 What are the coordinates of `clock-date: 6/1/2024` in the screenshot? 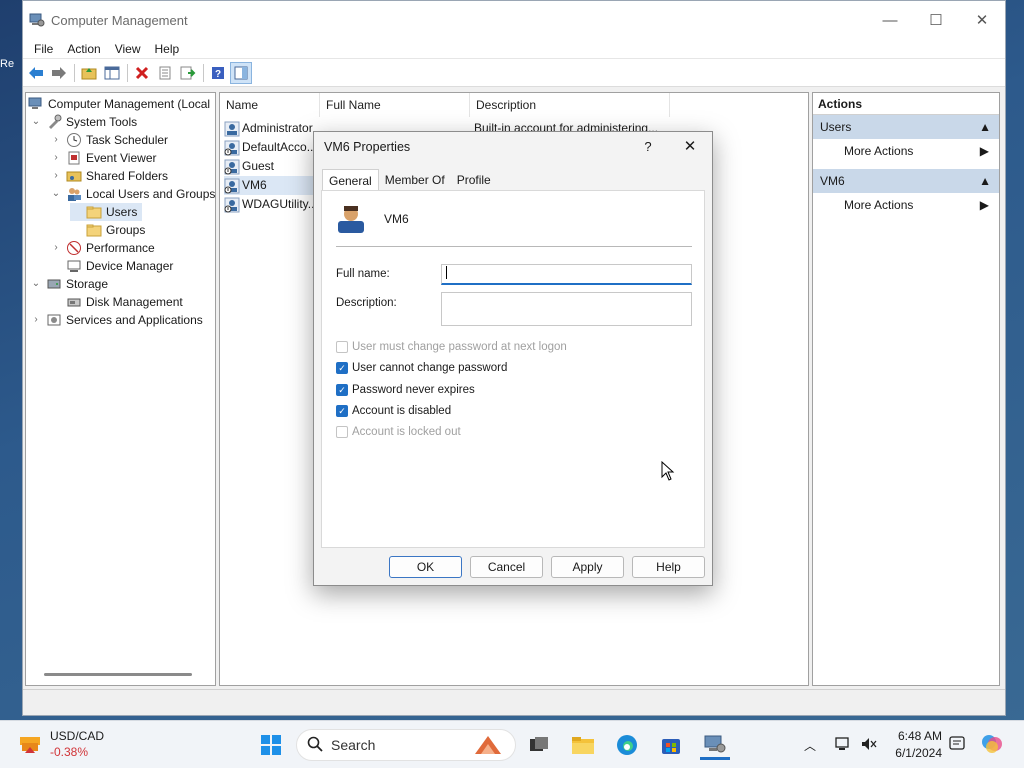 It's located at (914, 753).